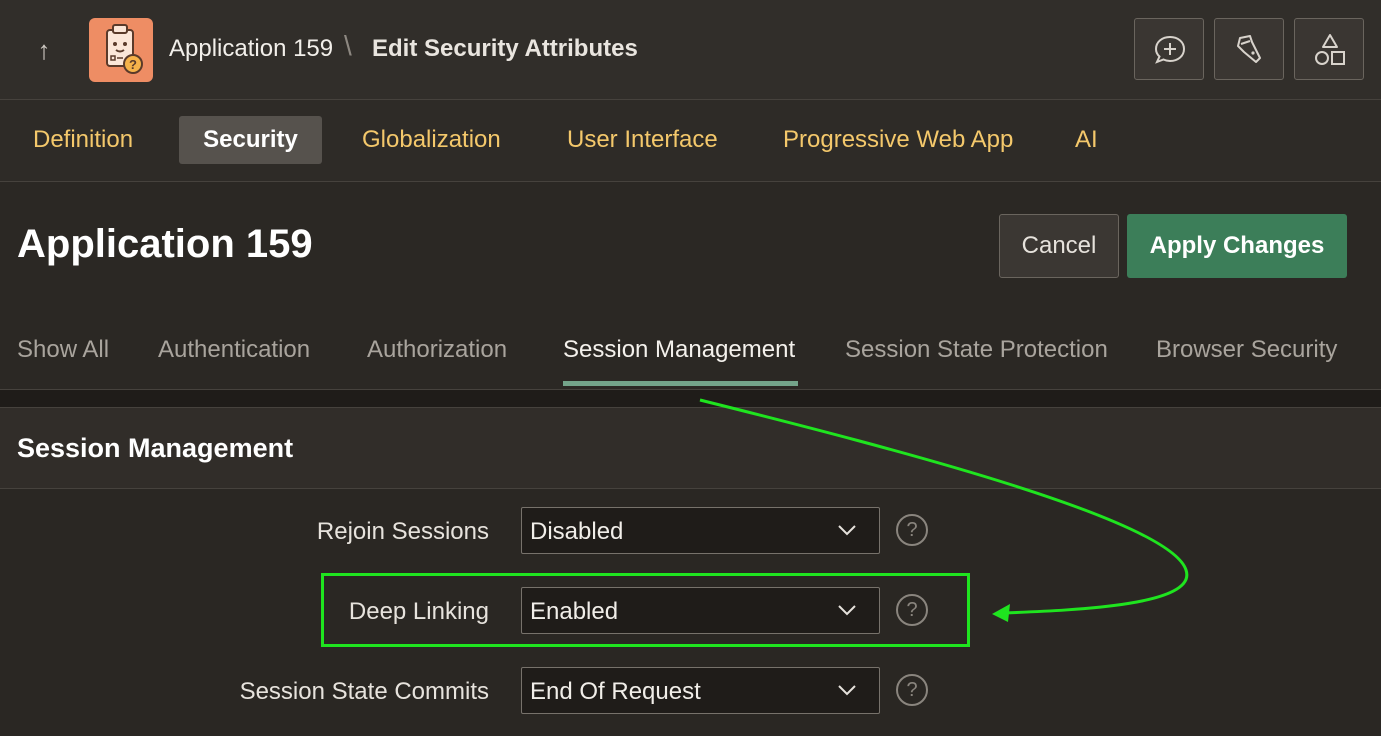 The width and height of the screenshot is (1381, 736). I want to click on tab-show-all: Show All, so click(63, 350).